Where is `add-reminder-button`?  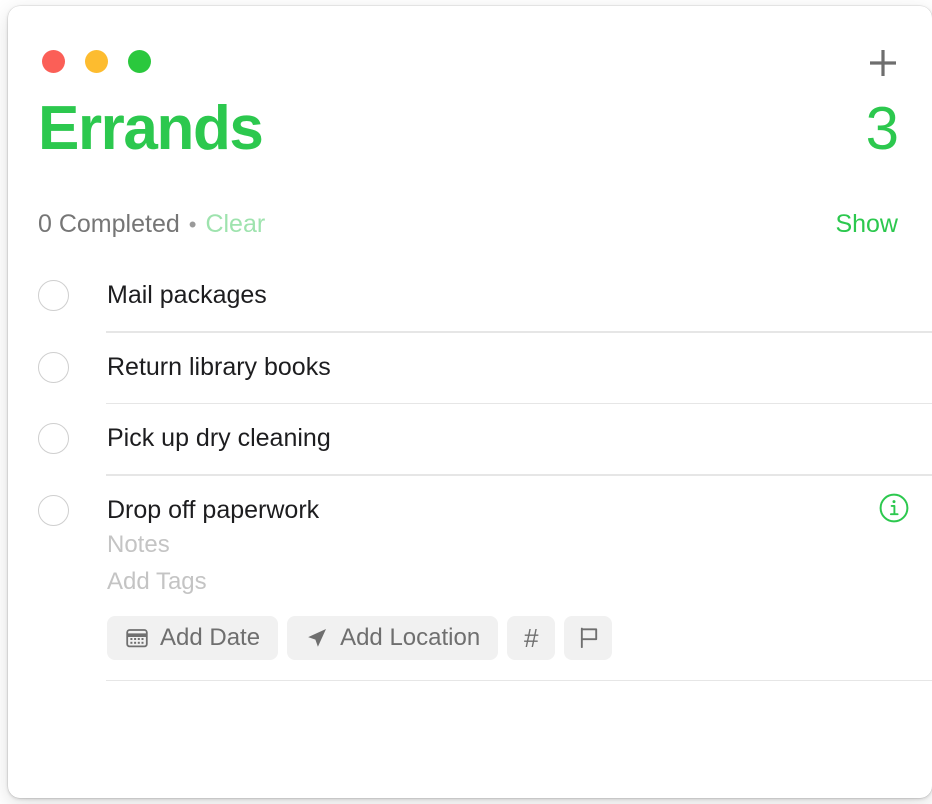
add-reminder-button is located at coordinates (883, 63).